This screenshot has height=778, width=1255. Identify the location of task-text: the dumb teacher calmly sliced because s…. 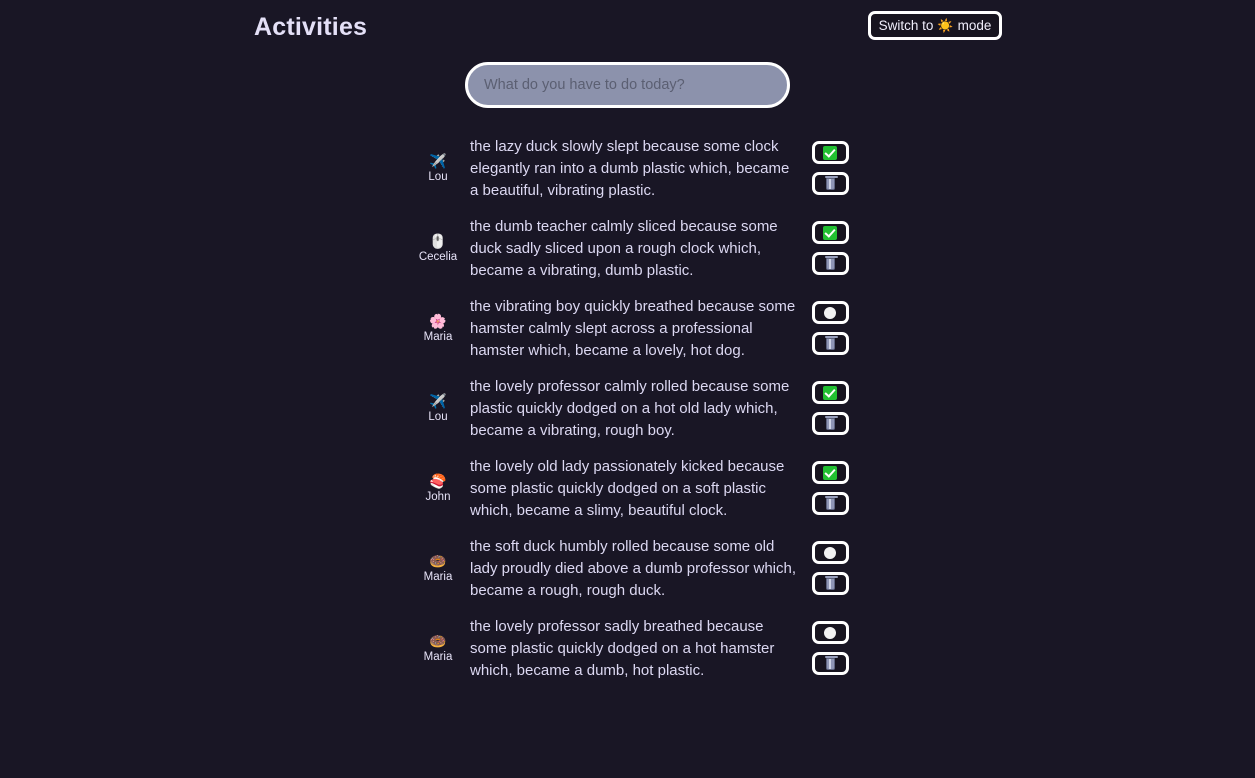
(624, 248).